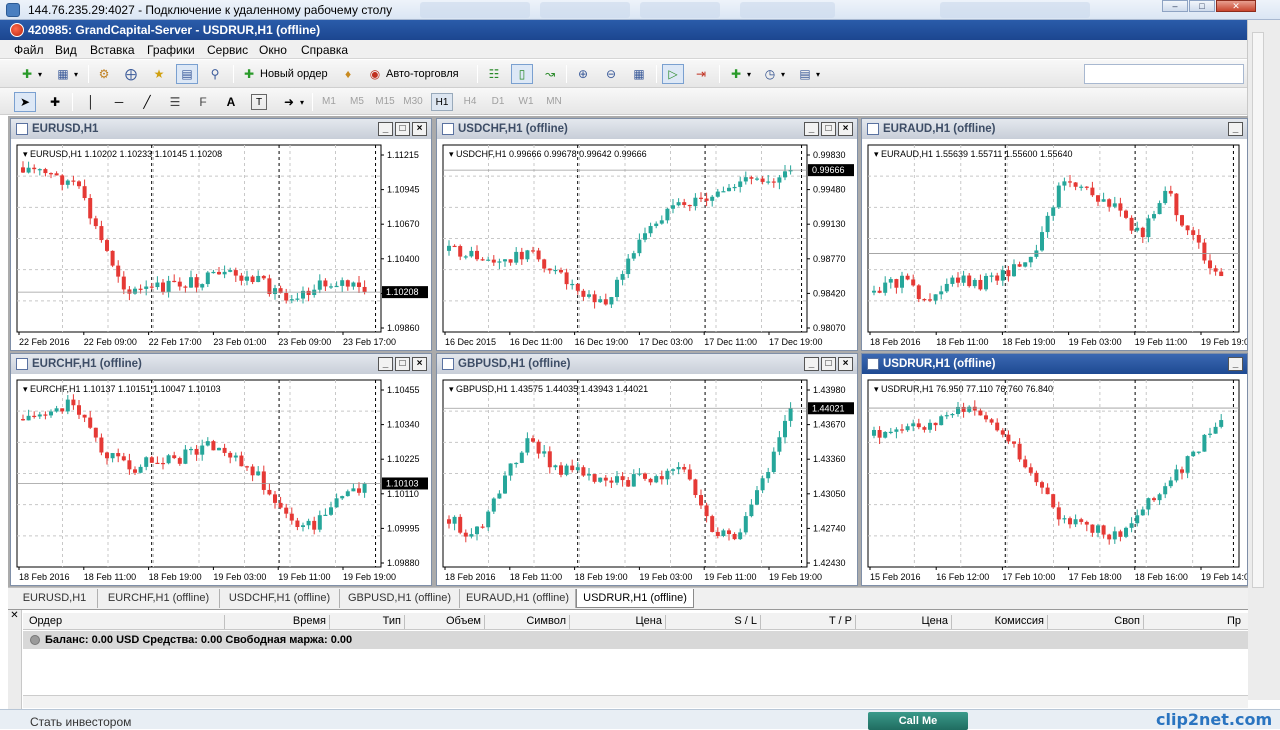 Image resolution: width=1280 pixels, height=730 pixels. What do you see at coordinates (494, 74) in the screenshot?
I see `bar-chart-button: ☷` at bounding box center [494, 74].